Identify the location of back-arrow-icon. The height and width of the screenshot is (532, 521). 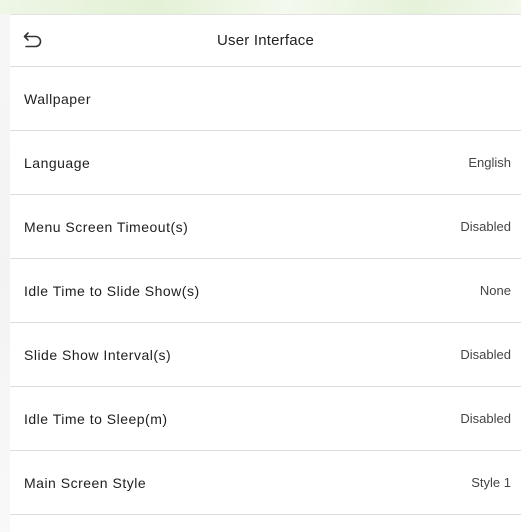
(32, 40).